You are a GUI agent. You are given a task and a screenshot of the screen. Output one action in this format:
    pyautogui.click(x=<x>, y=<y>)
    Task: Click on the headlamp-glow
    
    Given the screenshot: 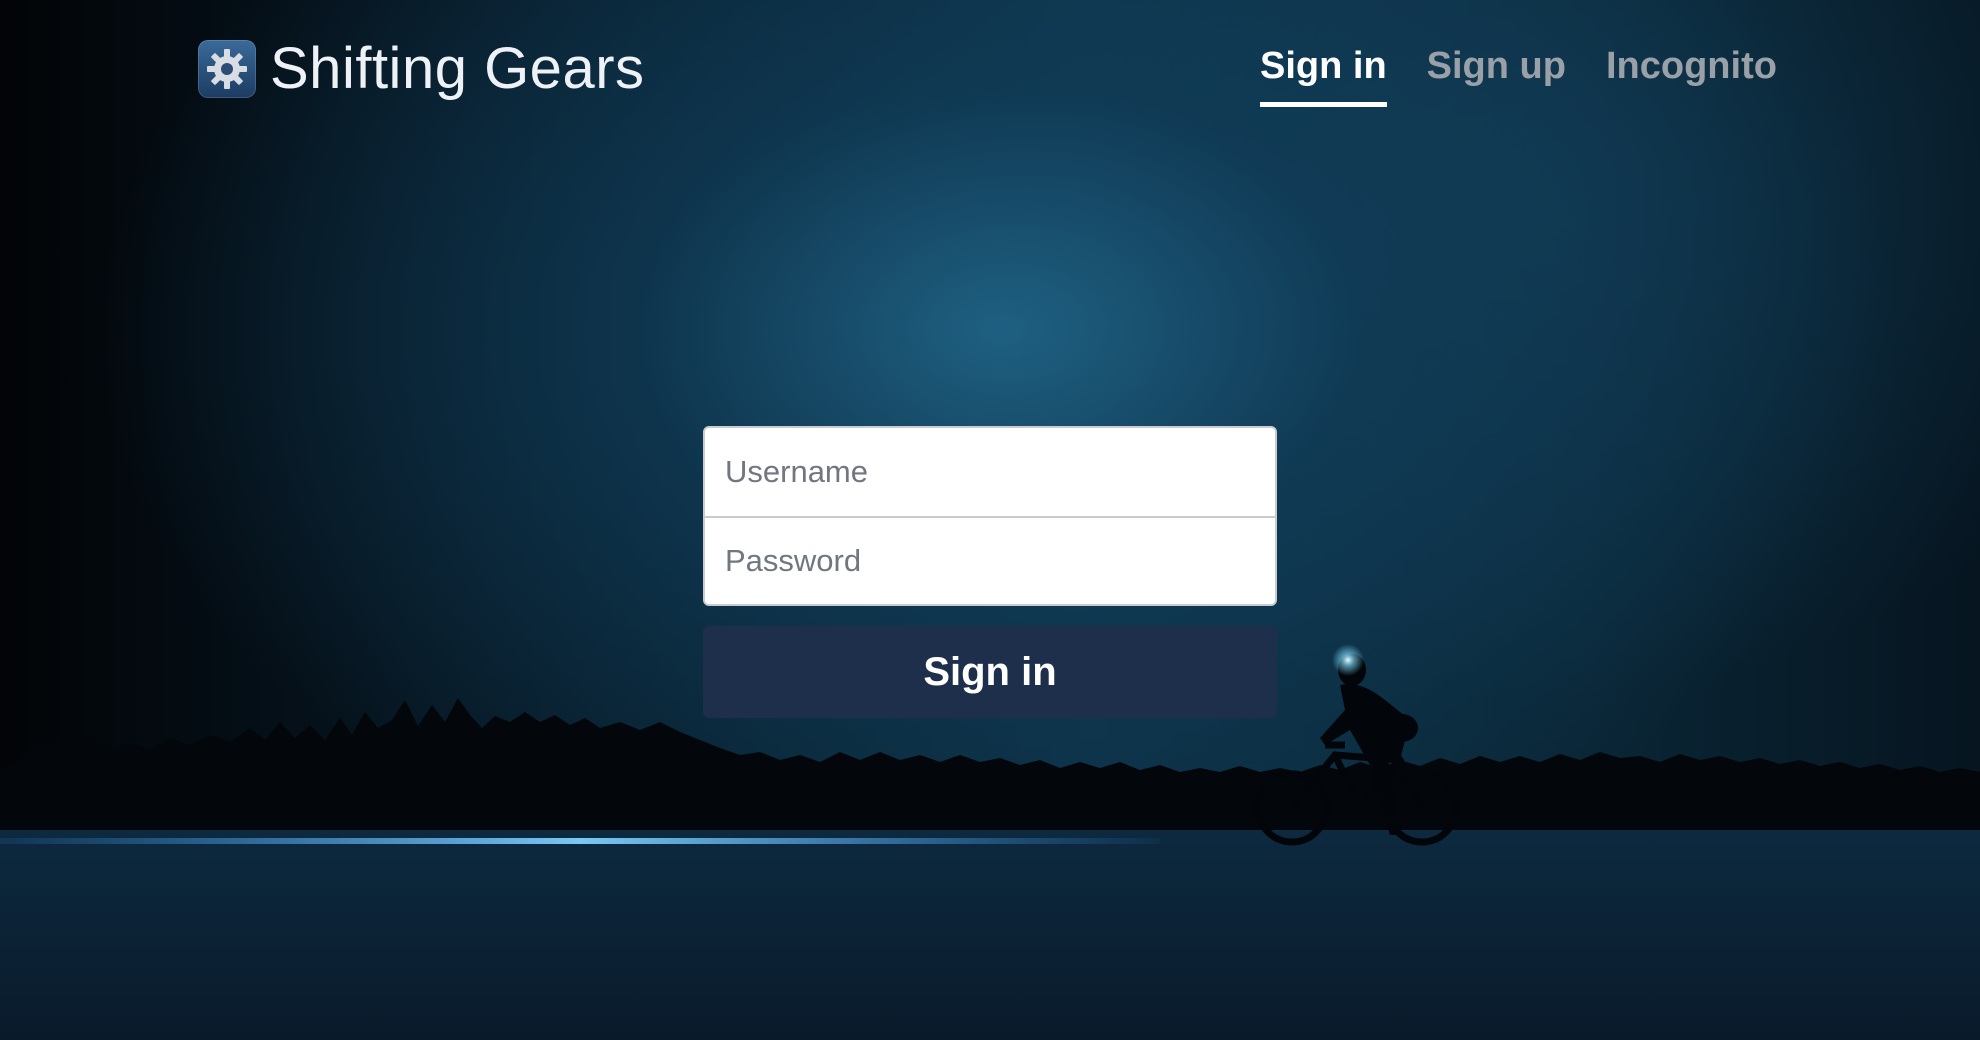 What is the action you would take?
    pyautogui.click(x=1348, y=660)
    